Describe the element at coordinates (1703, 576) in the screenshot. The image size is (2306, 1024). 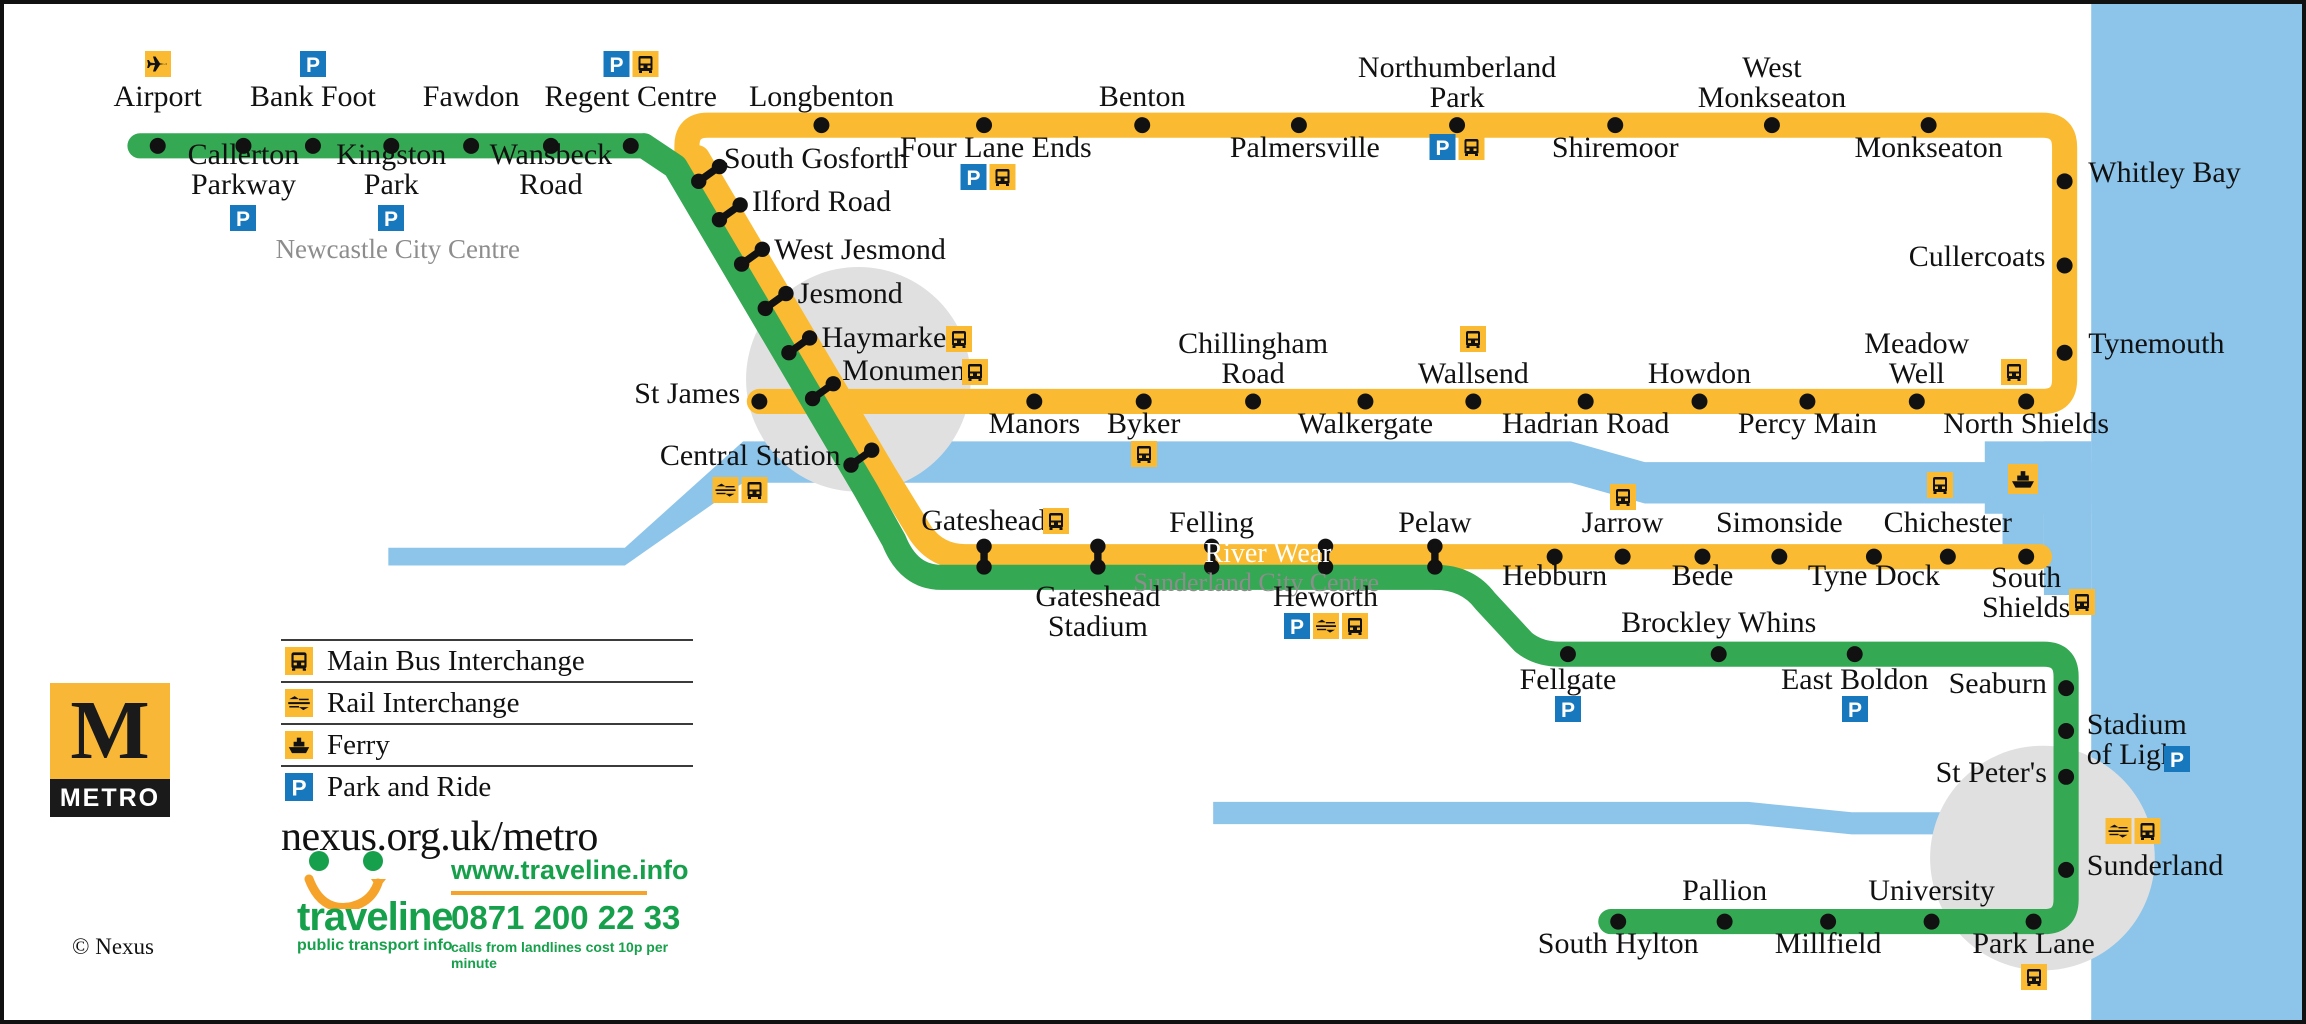
I see `station-label: Bede` at that location.